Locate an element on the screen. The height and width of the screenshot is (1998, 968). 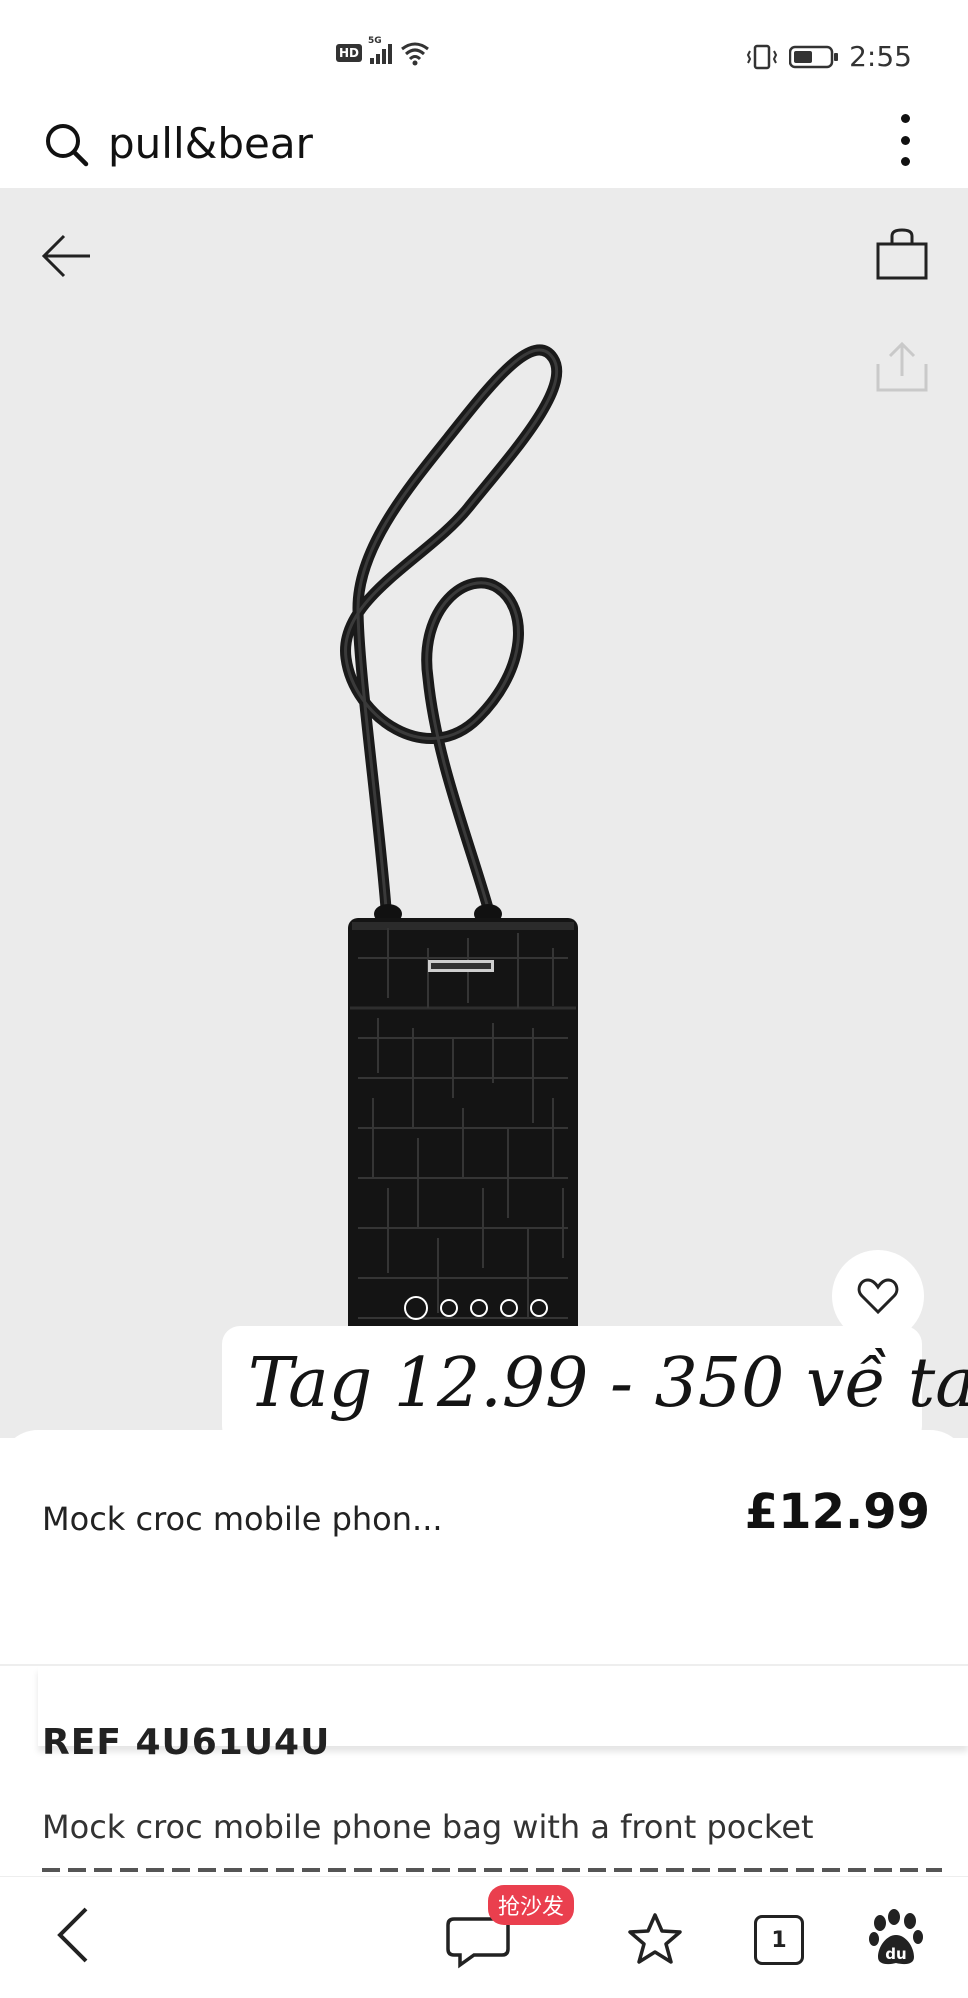
search-icon is located at coordinates (67, 145).